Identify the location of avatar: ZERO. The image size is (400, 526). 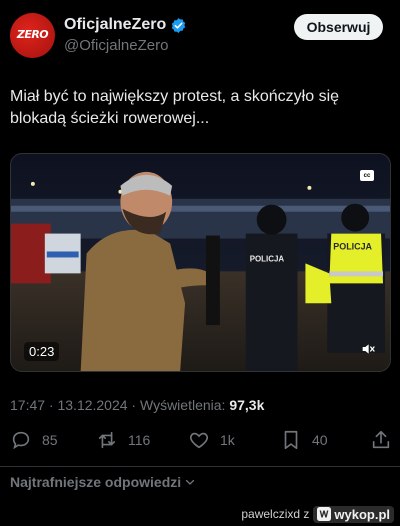
(32, 35).